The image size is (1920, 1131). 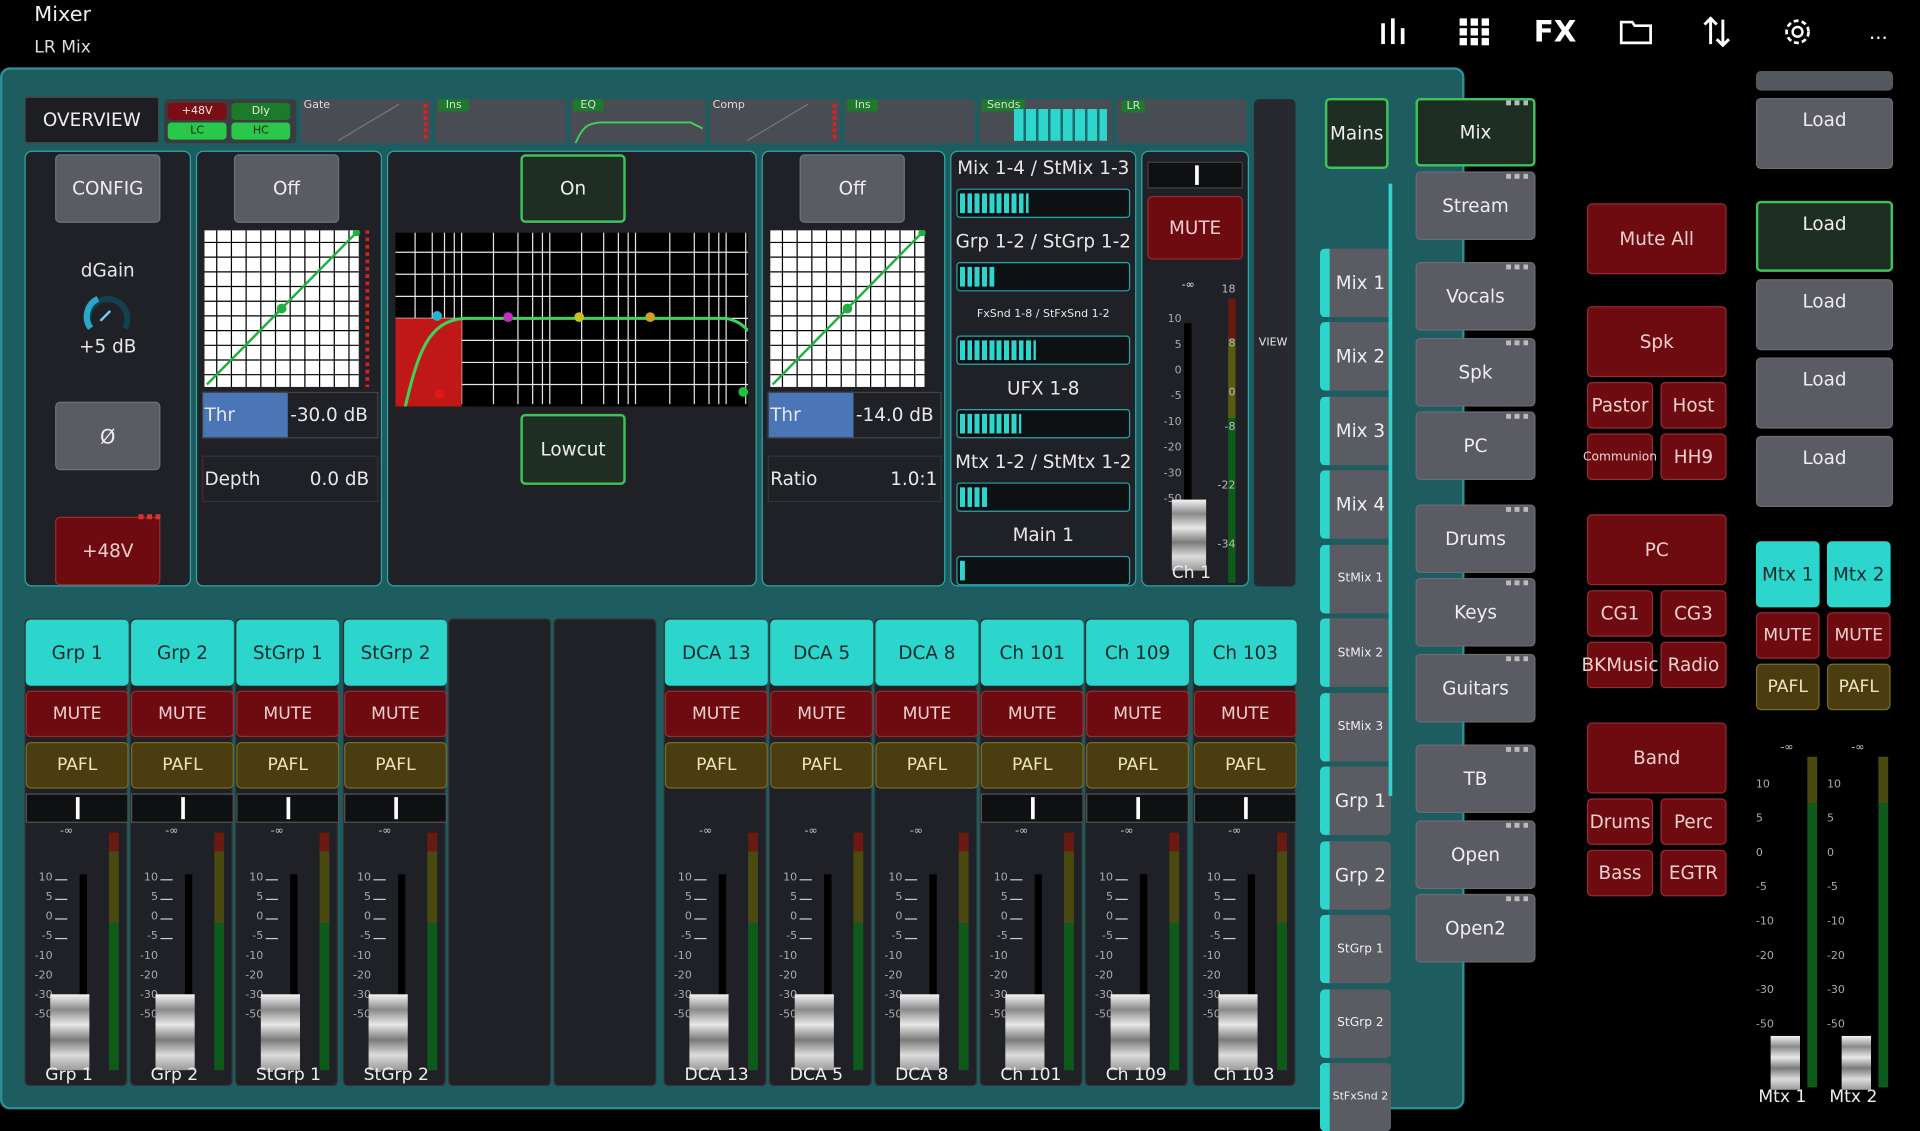 I want to click on mute-group-drums: Drums, so click(x=1620, y=821).